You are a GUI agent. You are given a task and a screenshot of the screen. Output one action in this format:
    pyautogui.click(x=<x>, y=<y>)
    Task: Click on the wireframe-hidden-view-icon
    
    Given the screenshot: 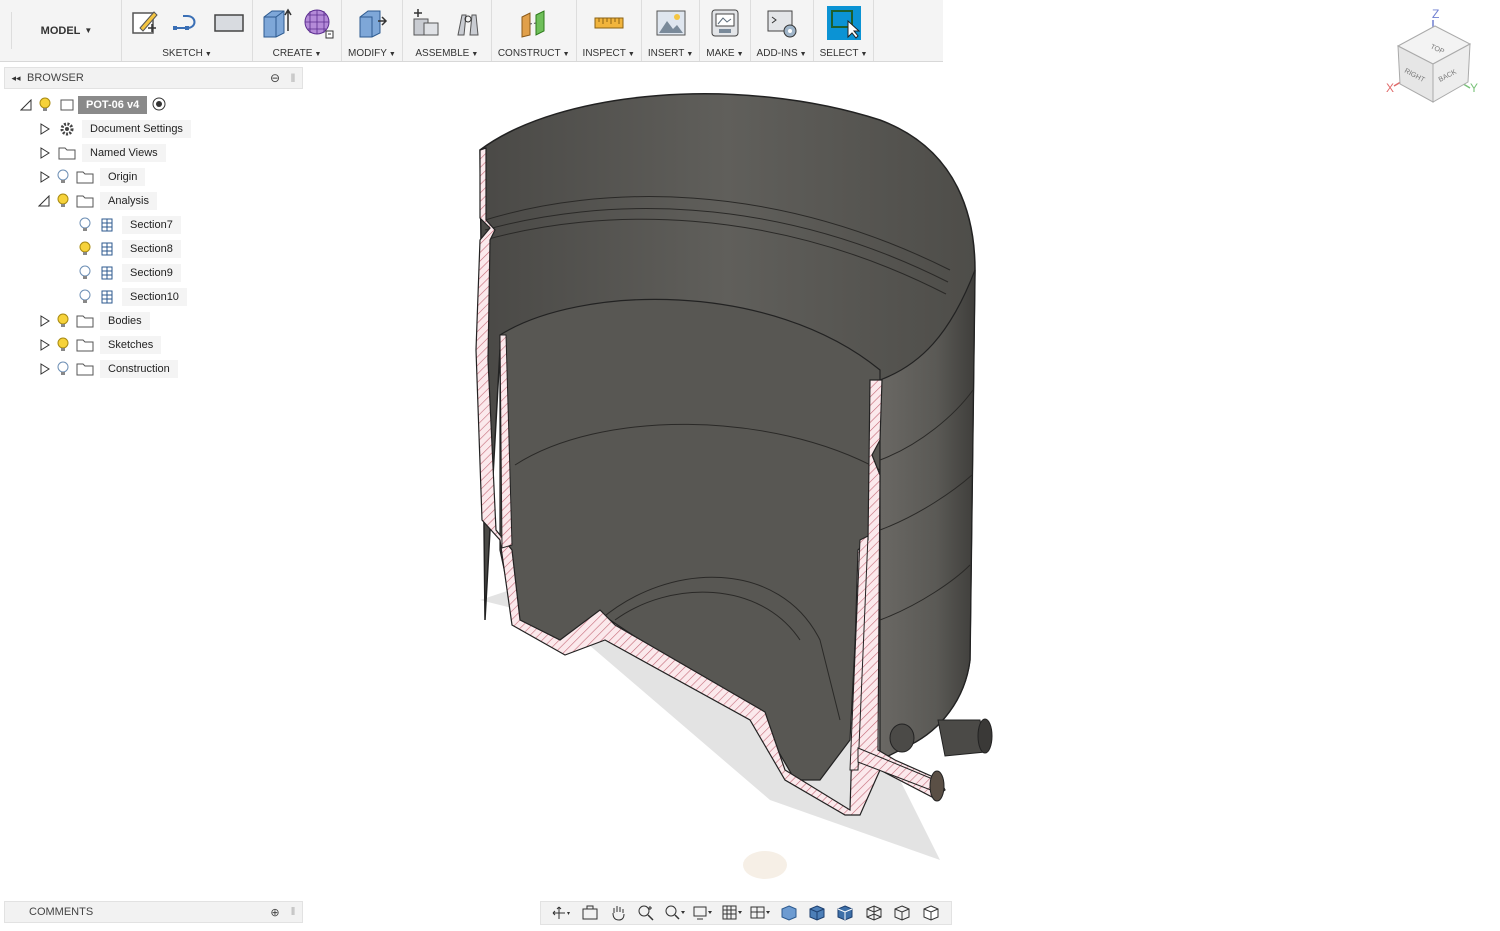 What is the action you would take?
    pyautogui.click(x=902, y=913)
    